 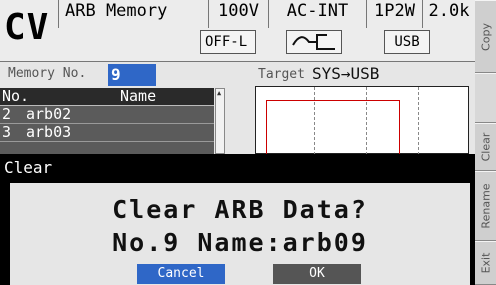 What do you see at coordinates (240, 209) in the screenshot?
I see `dialog-question: Clear ARB Data?` at bounding box center [240, 209].